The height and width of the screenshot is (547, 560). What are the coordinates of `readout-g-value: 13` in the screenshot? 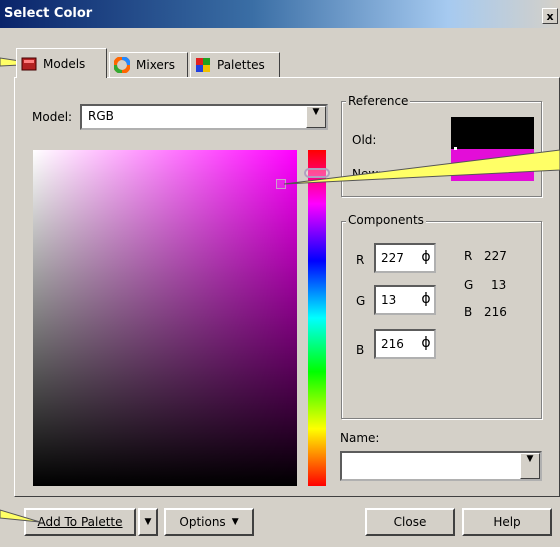 It's located at (499, 285).